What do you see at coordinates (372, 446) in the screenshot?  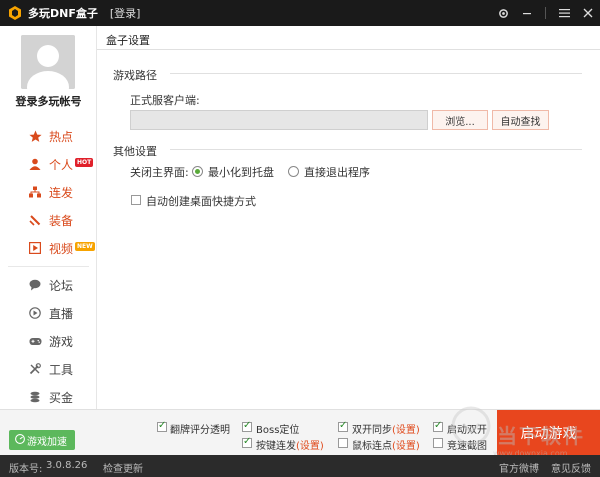 I see `mouse-click-text: 鼠标连点` at bounding box center [372, 446].